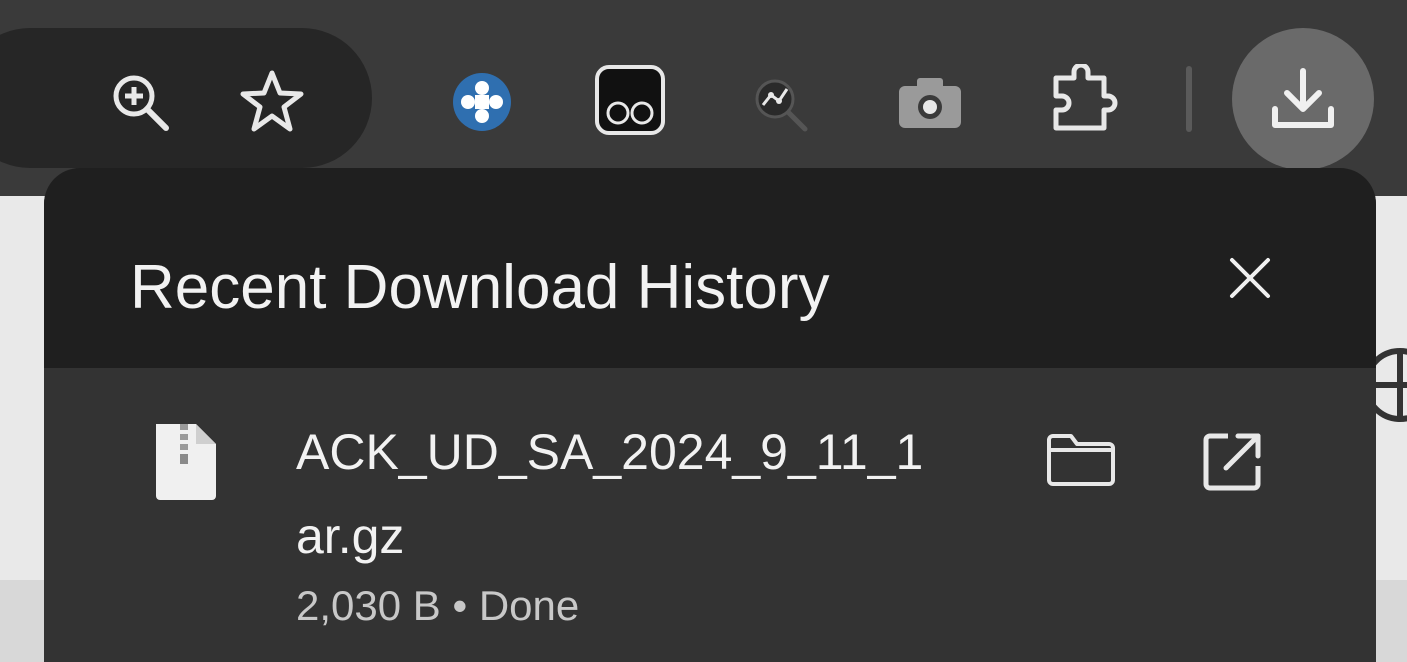 The width and height of the screenshot is (1407, 662). I want to click on file-name-line2: ar.gz, so click(350, 536).